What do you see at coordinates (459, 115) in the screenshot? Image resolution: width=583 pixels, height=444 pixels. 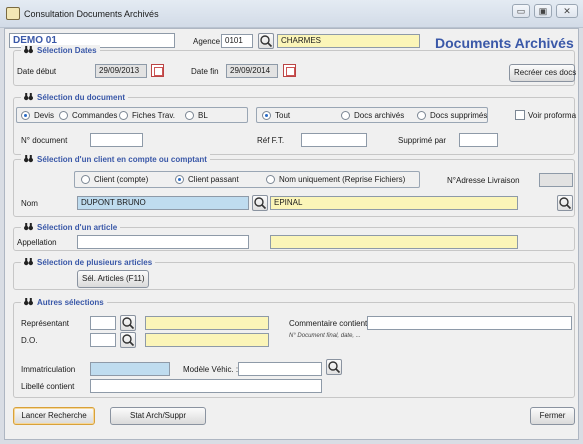 I see `radio-docs-supprimes-label: Docs supprimés` at bounding box center [459, 115].